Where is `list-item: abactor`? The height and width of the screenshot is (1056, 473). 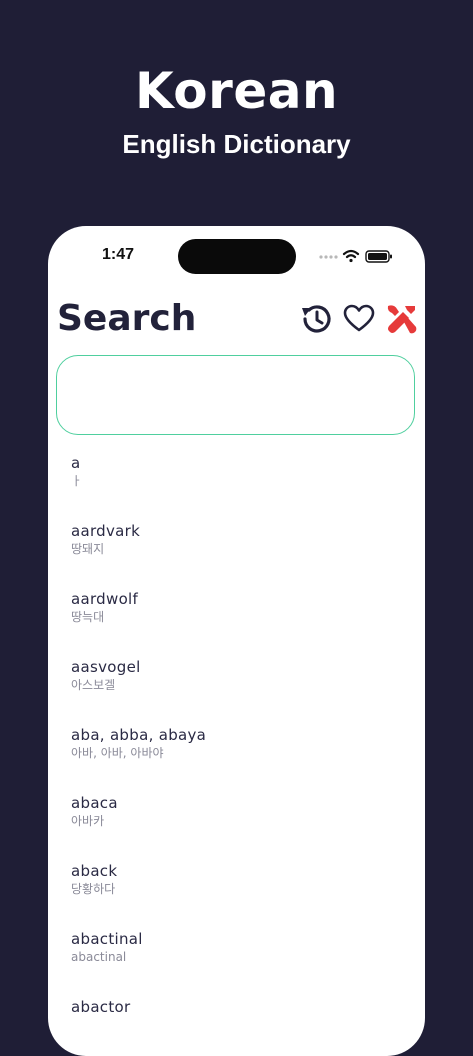 list-item: abactor is located at coordinates (236, 1027).